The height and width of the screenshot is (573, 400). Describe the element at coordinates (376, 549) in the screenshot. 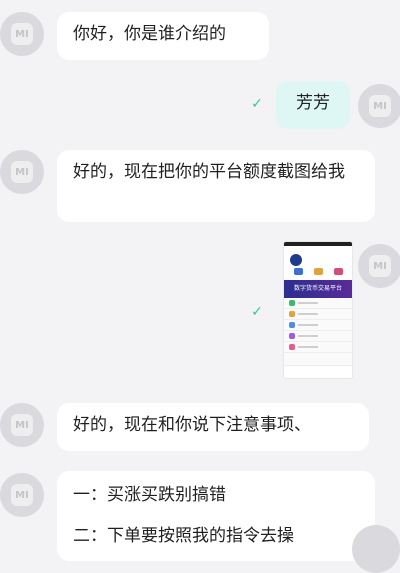

I see `floating-avatar` at that location.